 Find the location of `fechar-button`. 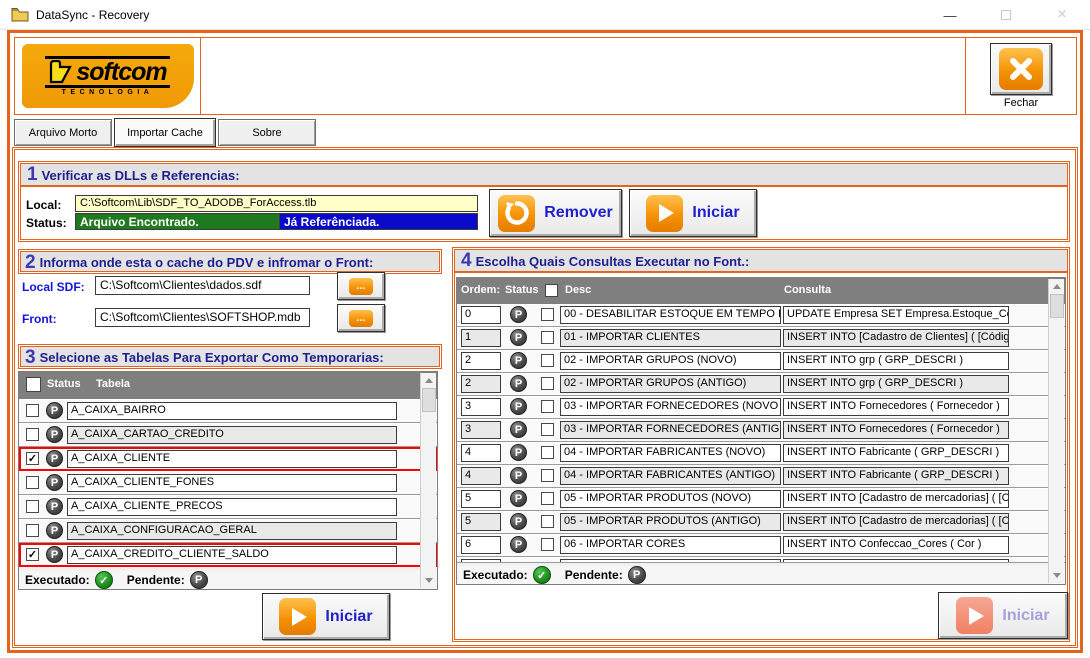

fechar-button is located at coordinates (1021, 69).